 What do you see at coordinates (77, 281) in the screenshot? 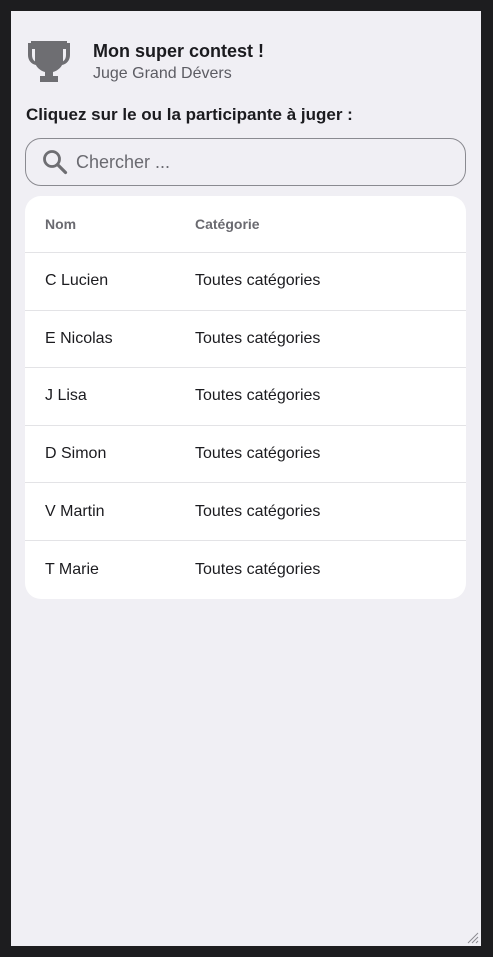
I see `participant-name: C Lucien` at bounding box center [77, 281].